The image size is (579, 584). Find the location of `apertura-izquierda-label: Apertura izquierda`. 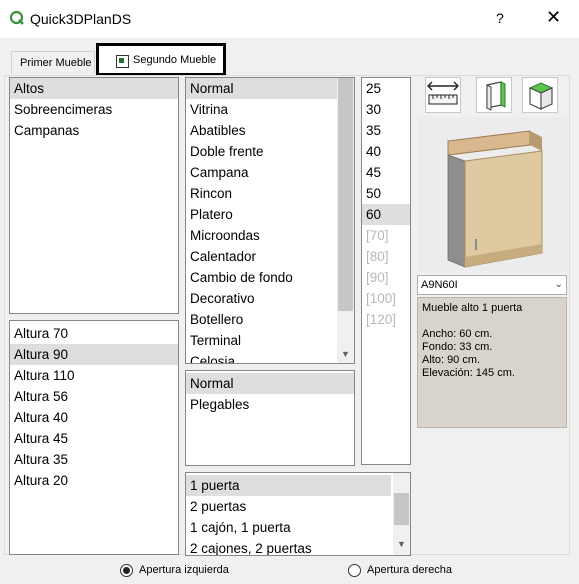

apertura-izquierda-label: Apertura izquierda is located at coordinates (184, 570).